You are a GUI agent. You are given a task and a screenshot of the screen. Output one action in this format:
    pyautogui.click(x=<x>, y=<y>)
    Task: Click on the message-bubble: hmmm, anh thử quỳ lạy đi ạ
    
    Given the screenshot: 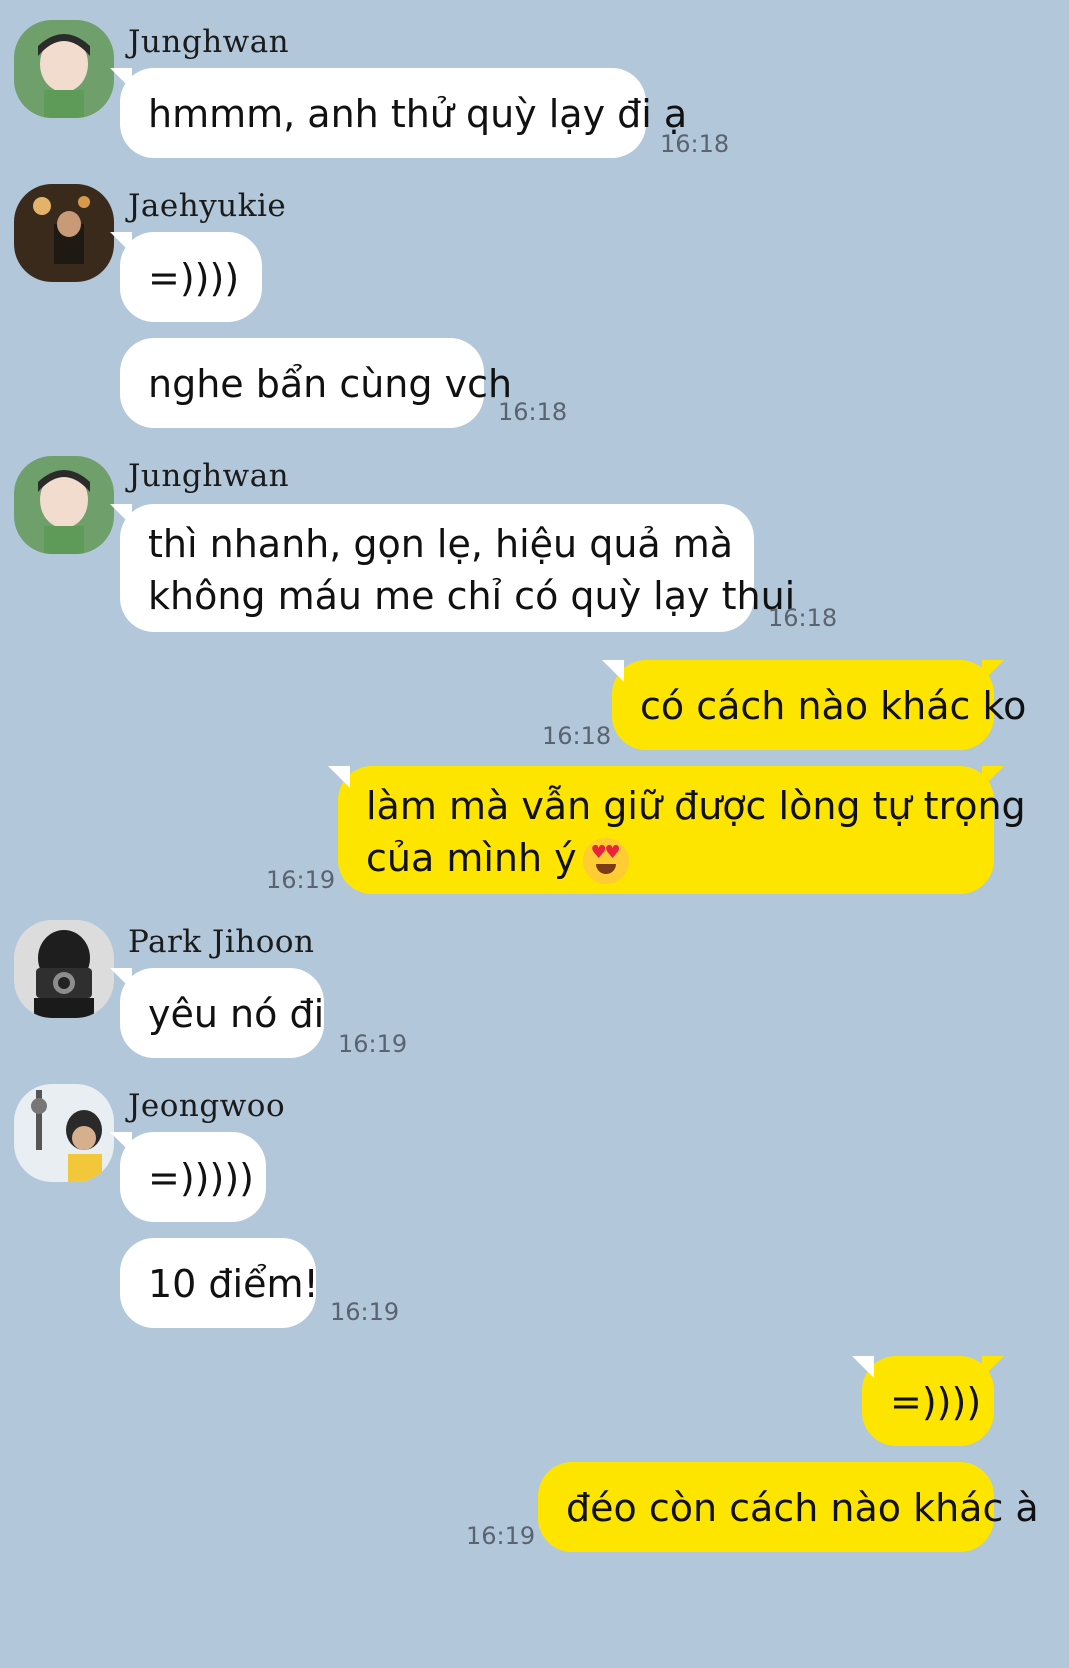 What is the action you would take?
    pyautogui.click(x=398, y=113)
    